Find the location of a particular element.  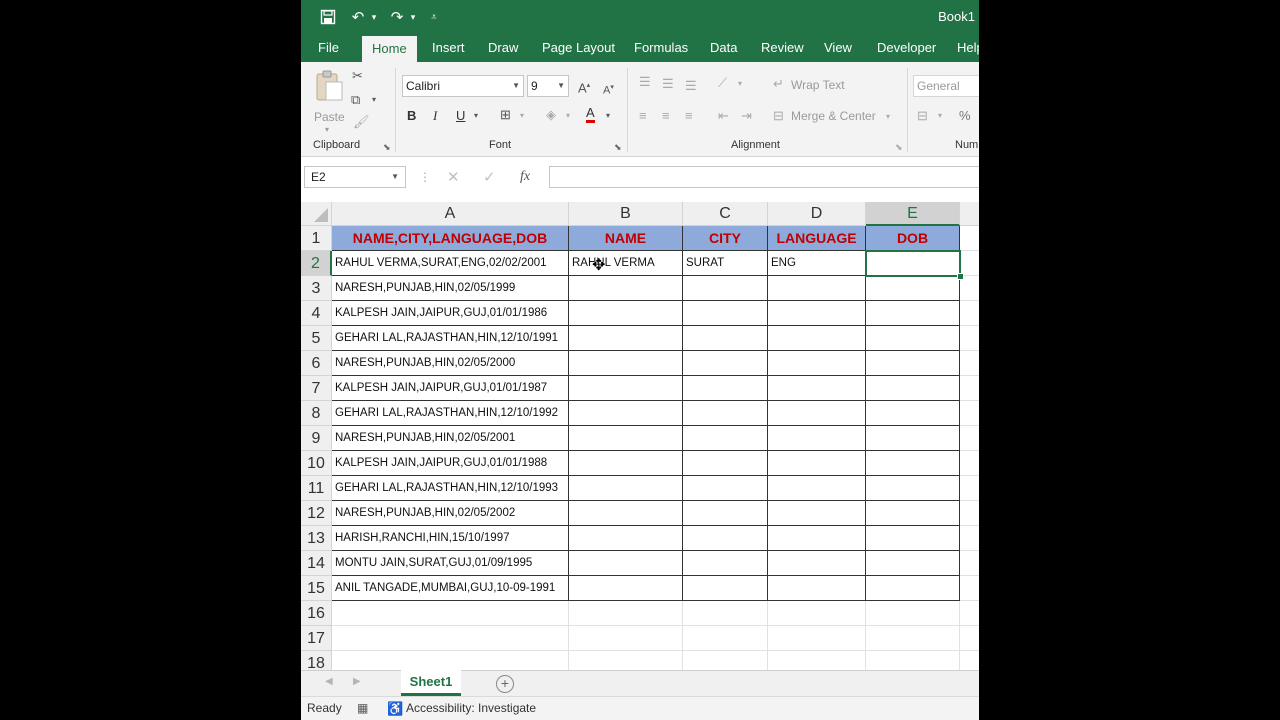

align-right-icon: ≡ is located at coordinates (689, 116).